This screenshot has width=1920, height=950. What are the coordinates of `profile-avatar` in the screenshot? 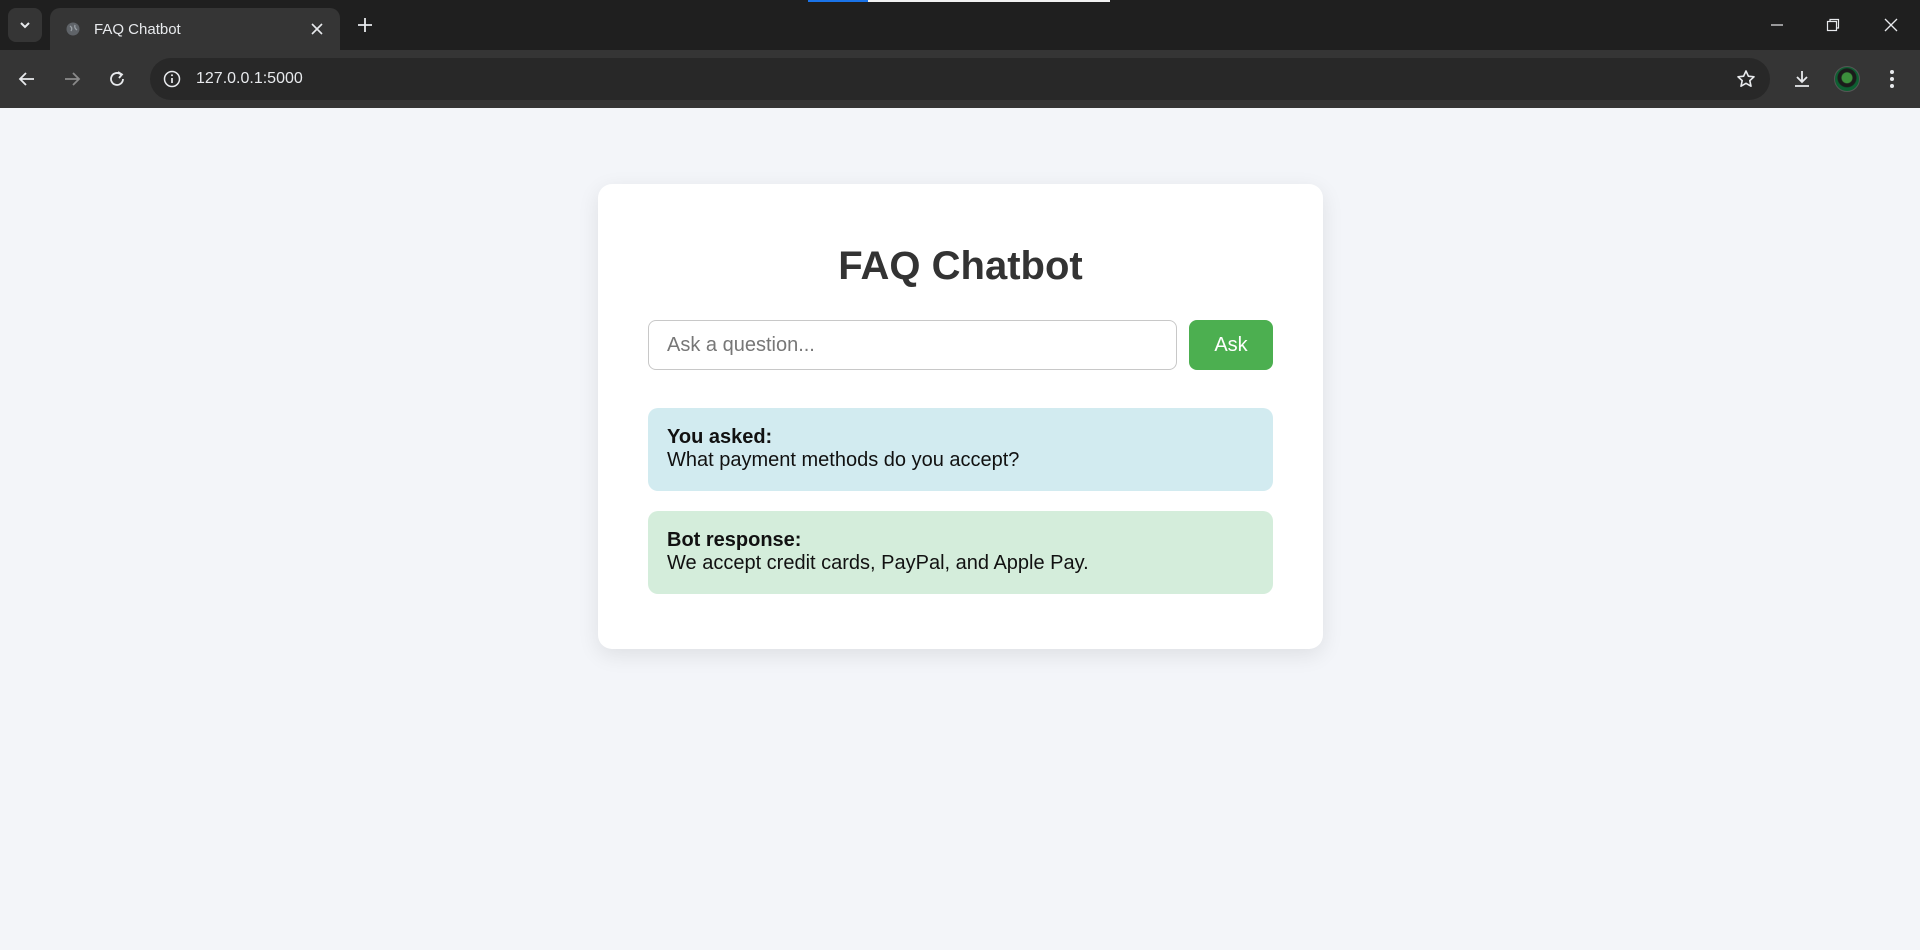 It's located at (1847, 79).